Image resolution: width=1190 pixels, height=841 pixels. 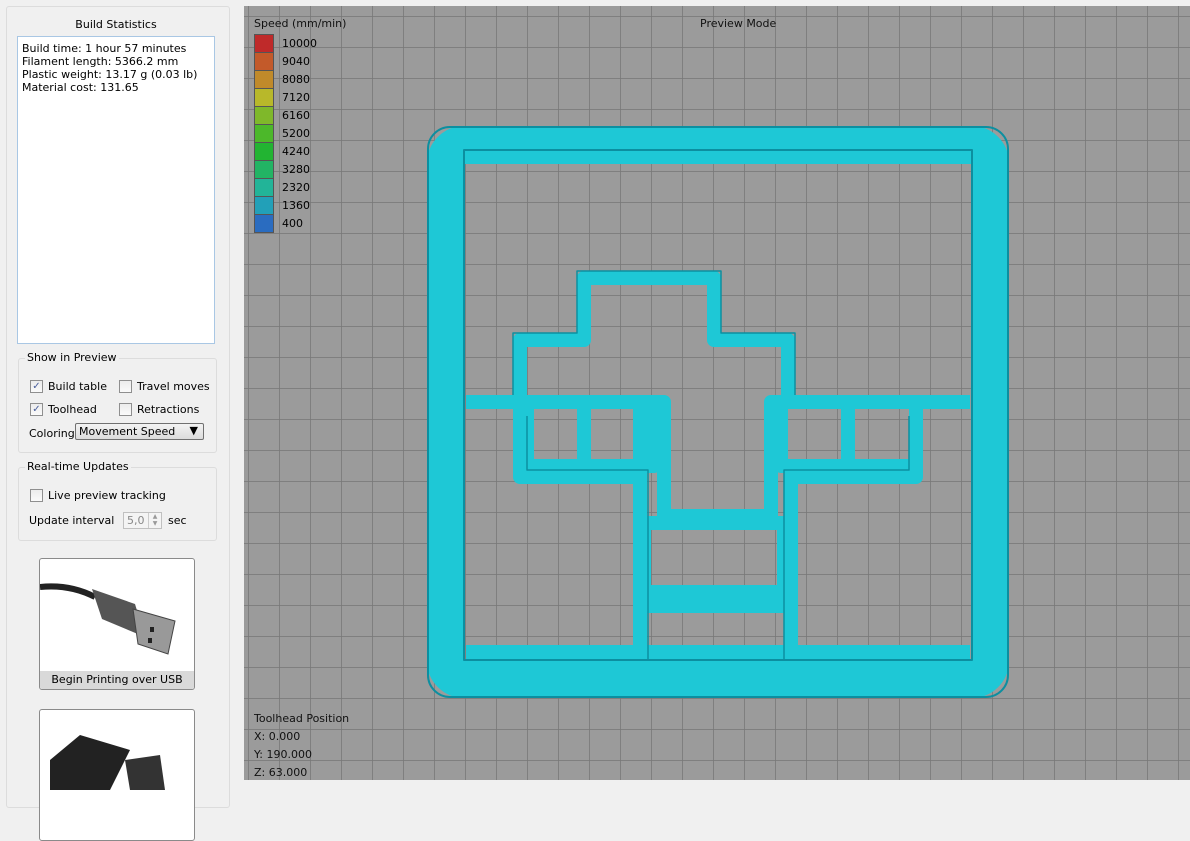 What do you see at coordinates (127, 431) in the screenshot?
I see `coloring-value: Movement Speed` at bounding box center [127, 431].